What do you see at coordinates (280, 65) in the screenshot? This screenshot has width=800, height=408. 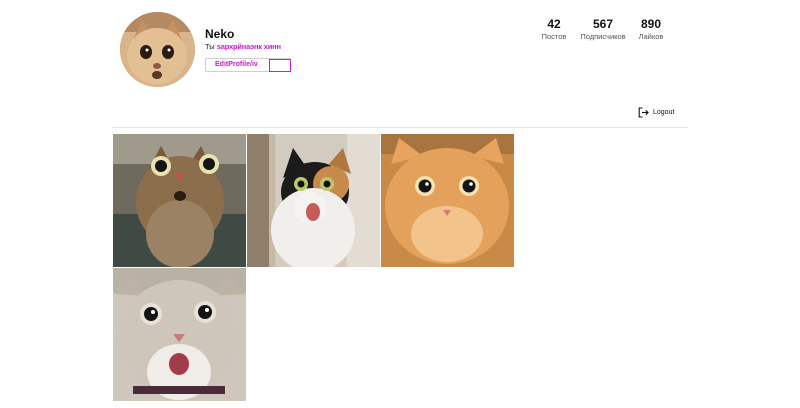 I see `glitch-box` at bounding box center [280, 65].